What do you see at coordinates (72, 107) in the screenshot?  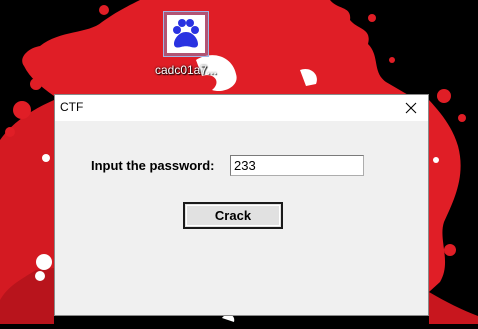 I see `window-title: CTF` at bounding box center [72, 107].